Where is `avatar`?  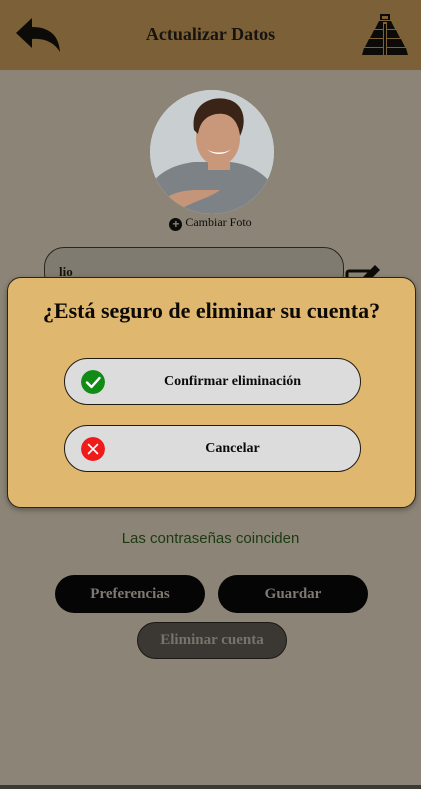 avatar is located at coordinates (212, 152).